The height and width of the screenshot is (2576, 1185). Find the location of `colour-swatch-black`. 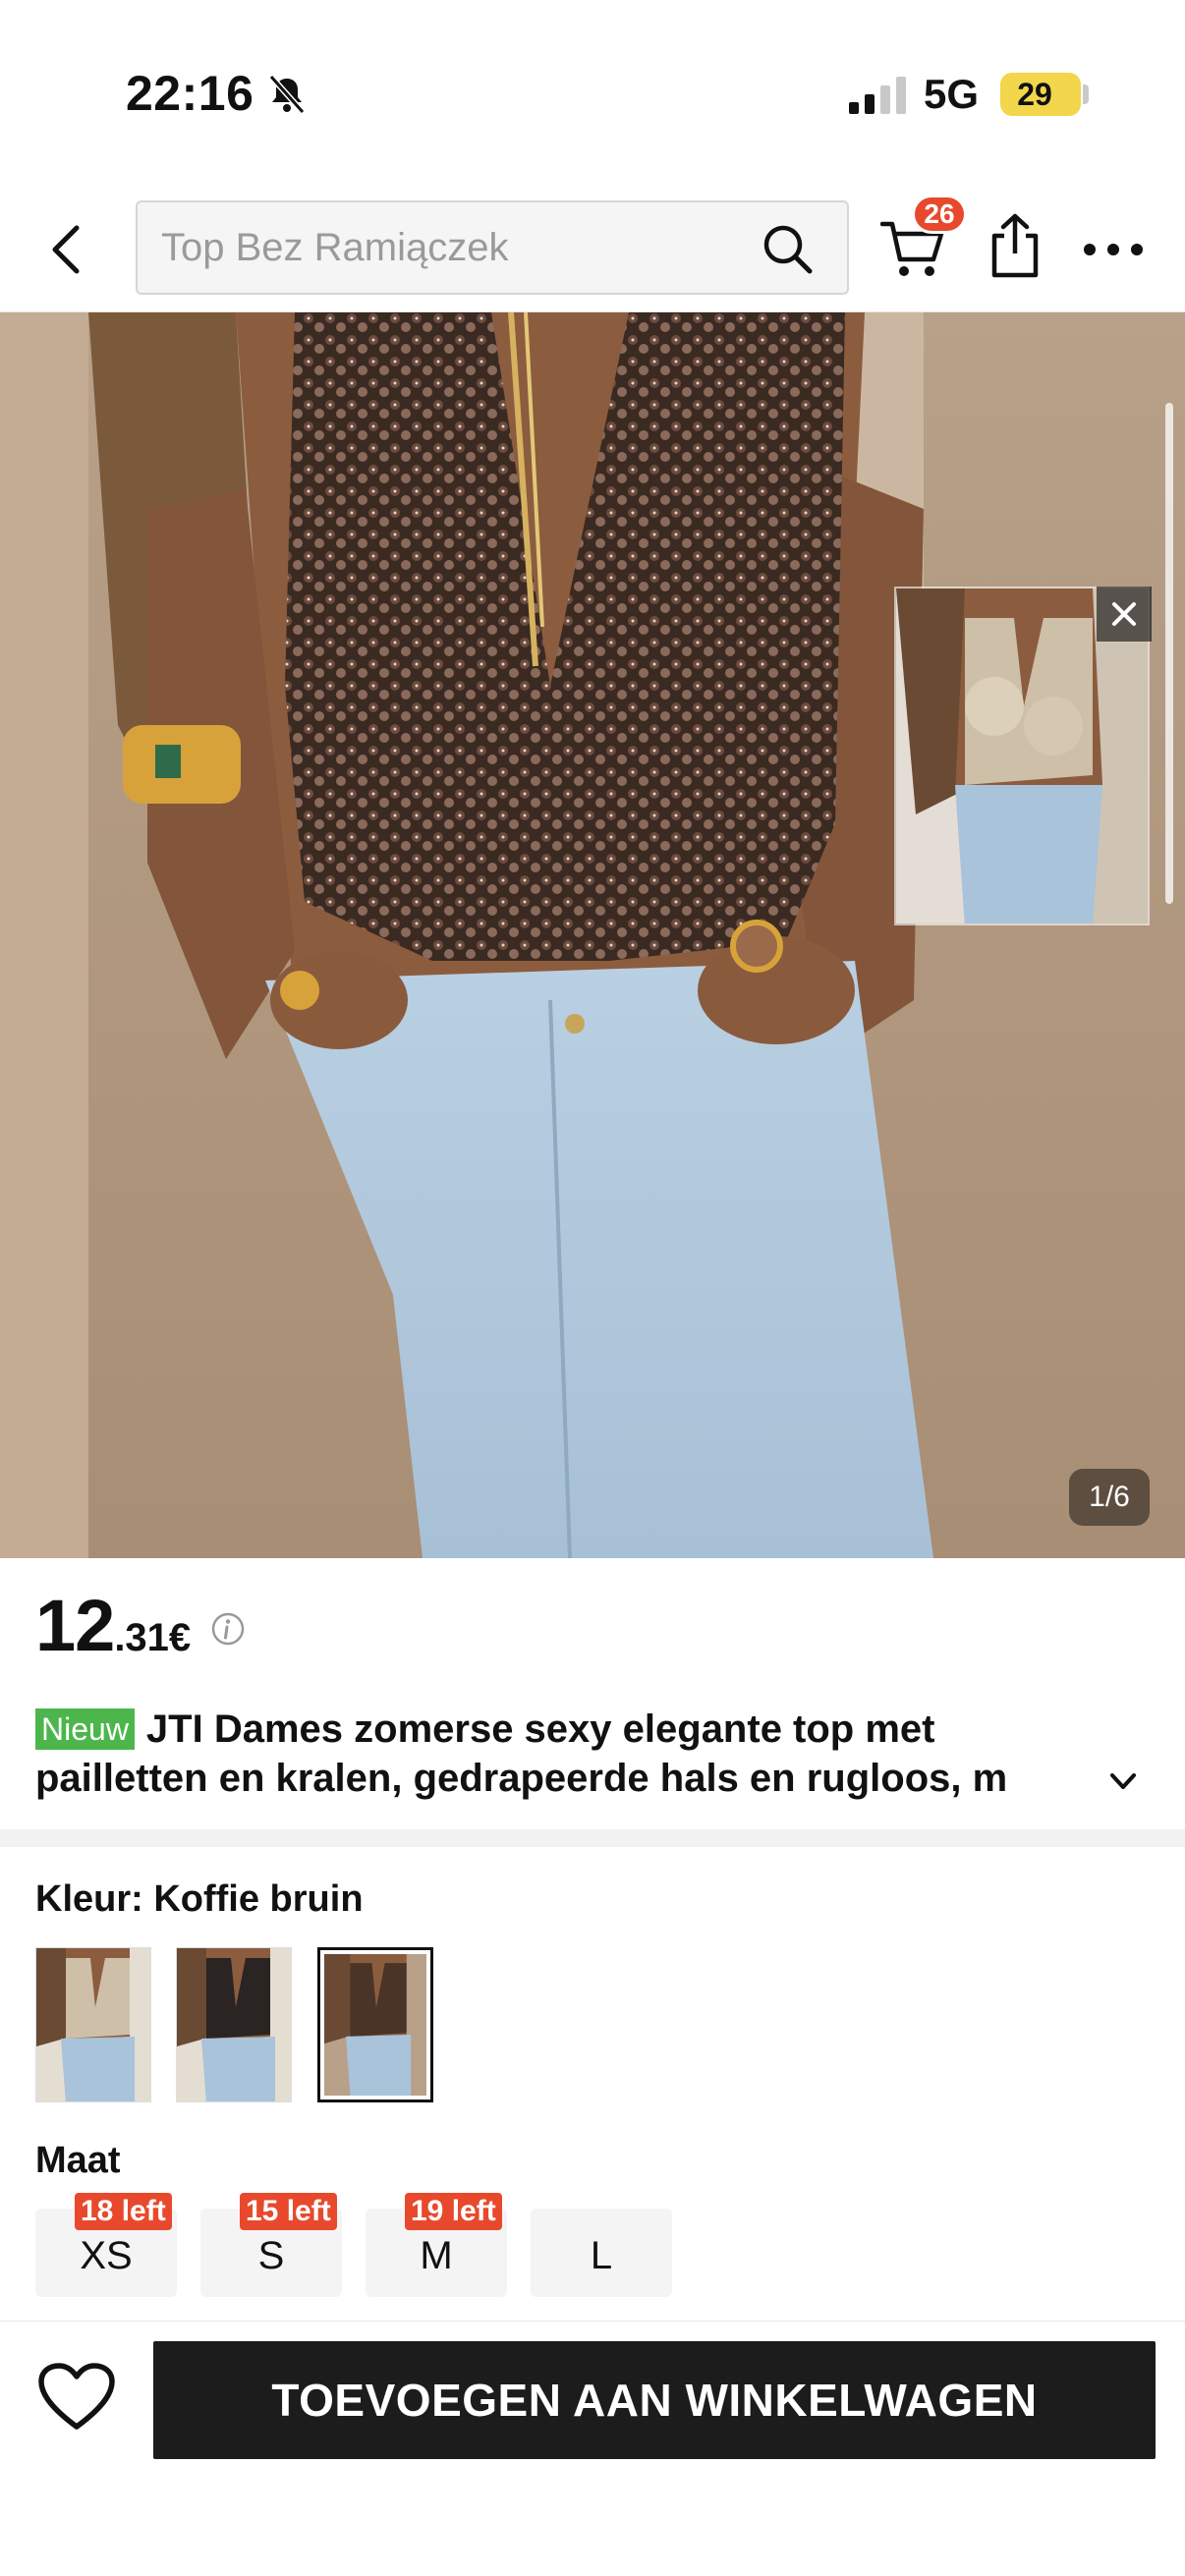

colour-swatch-black is located at coordinates (234, 2024).